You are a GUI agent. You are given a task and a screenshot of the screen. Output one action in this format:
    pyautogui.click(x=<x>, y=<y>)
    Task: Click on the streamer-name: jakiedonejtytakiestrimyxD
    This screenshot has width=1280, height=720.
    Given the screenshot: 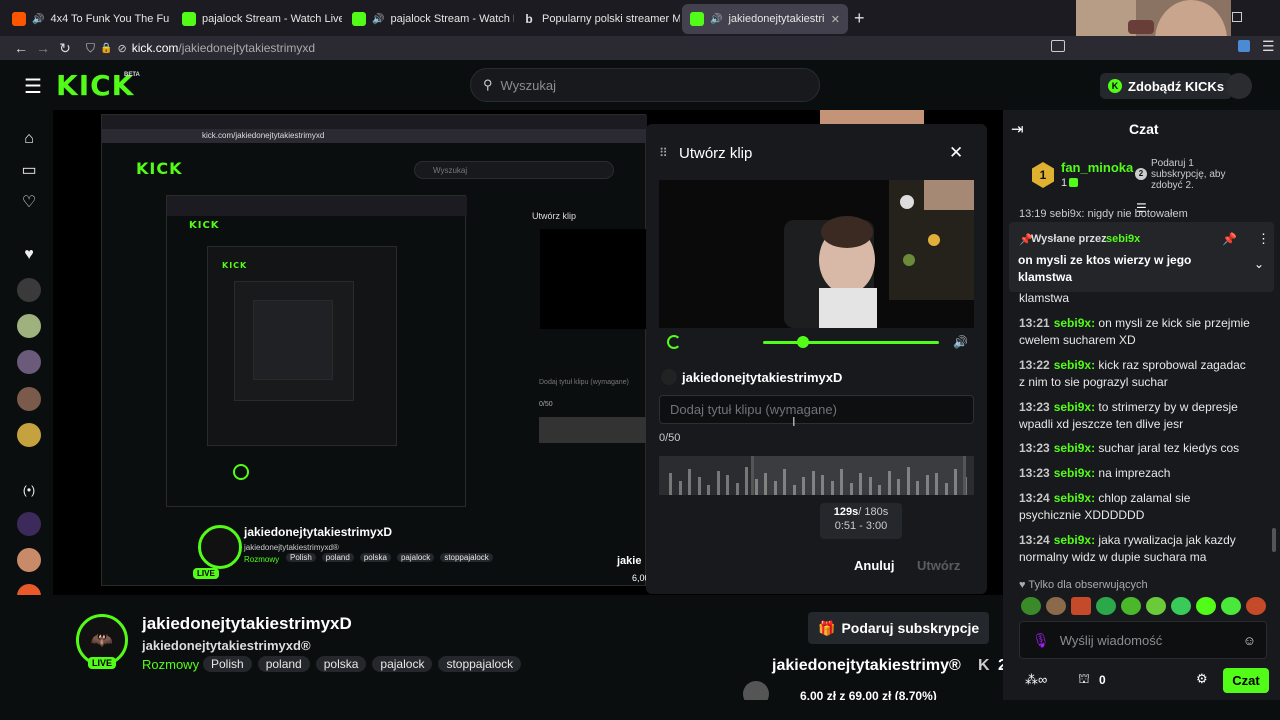 What is the action you would take?
    pyautogui.click(x=247, y=624)
    